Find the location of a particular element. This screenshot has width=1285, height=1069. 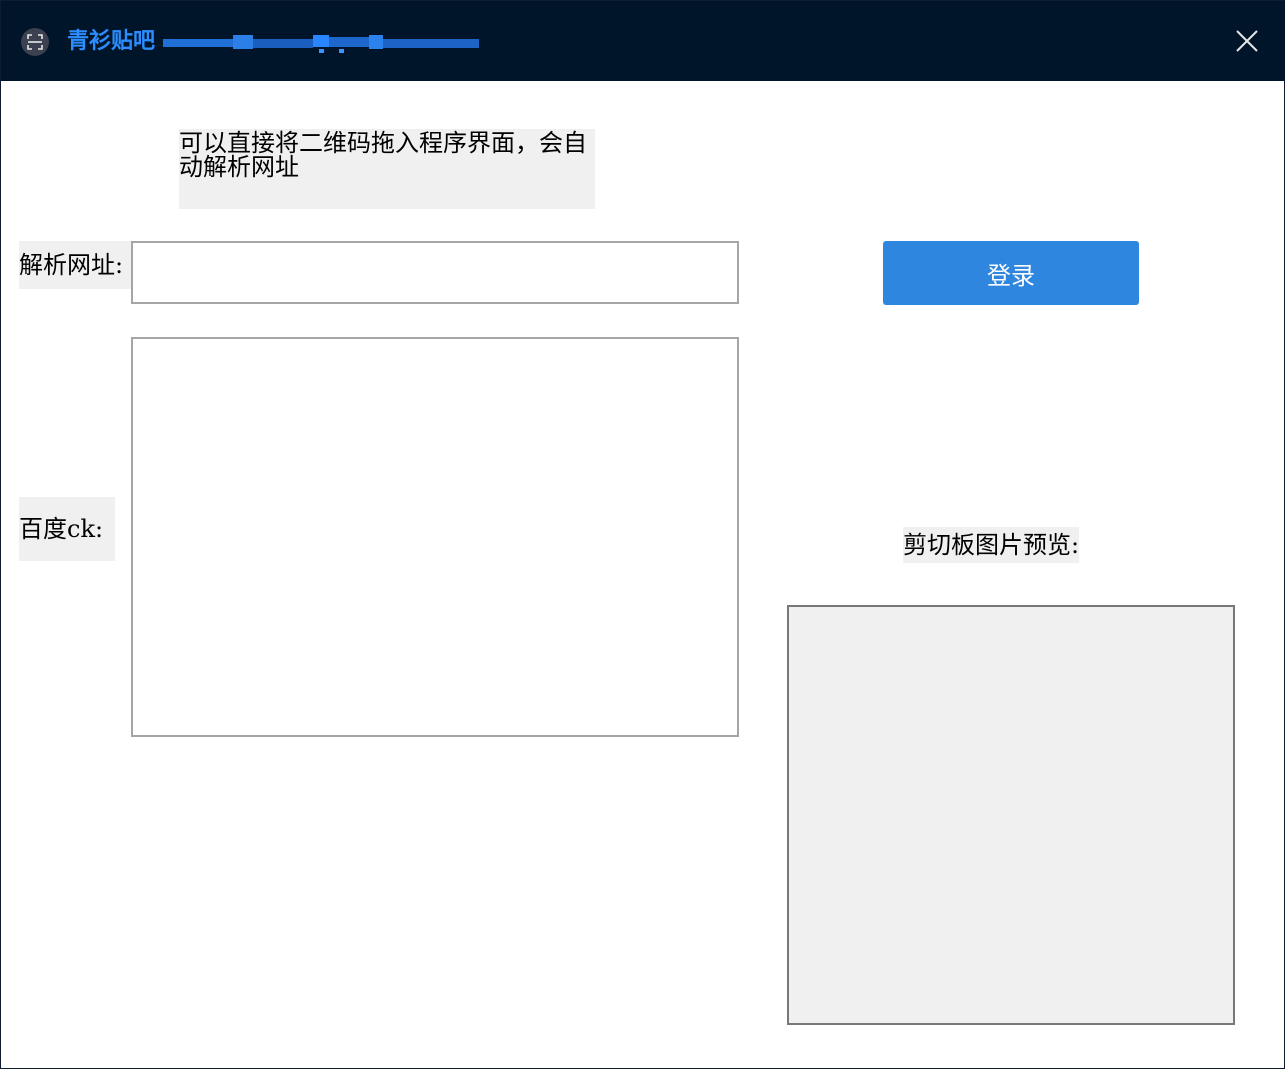

login-button: 登录 is located at coordinates (1011, 273).